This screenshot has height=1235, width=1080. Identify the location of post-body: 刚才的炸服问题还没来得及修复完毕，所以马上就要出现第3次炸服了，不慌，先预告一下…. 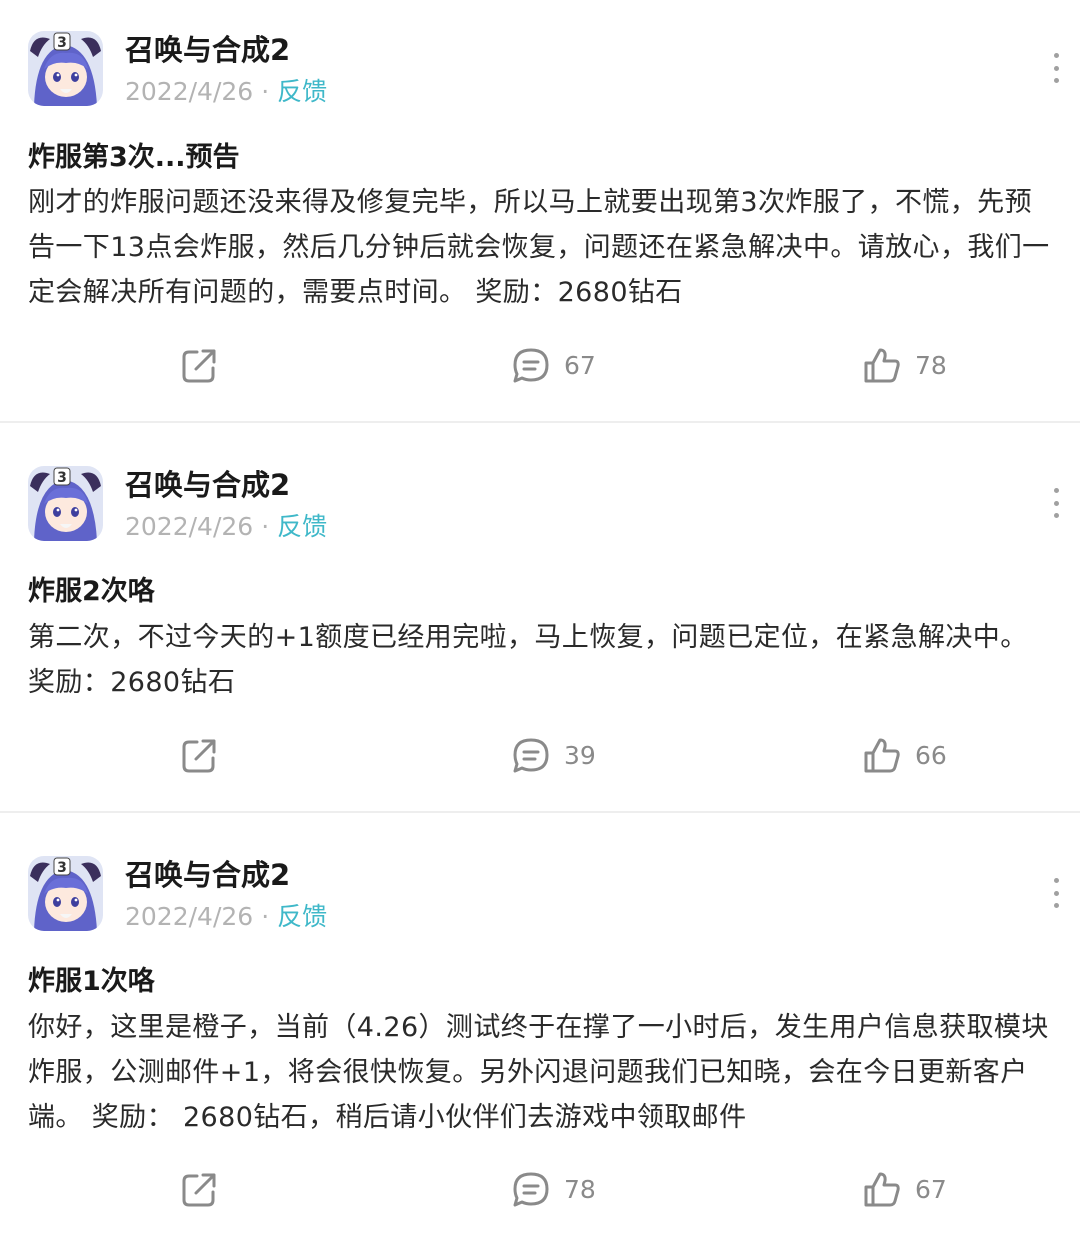
(539, 247).